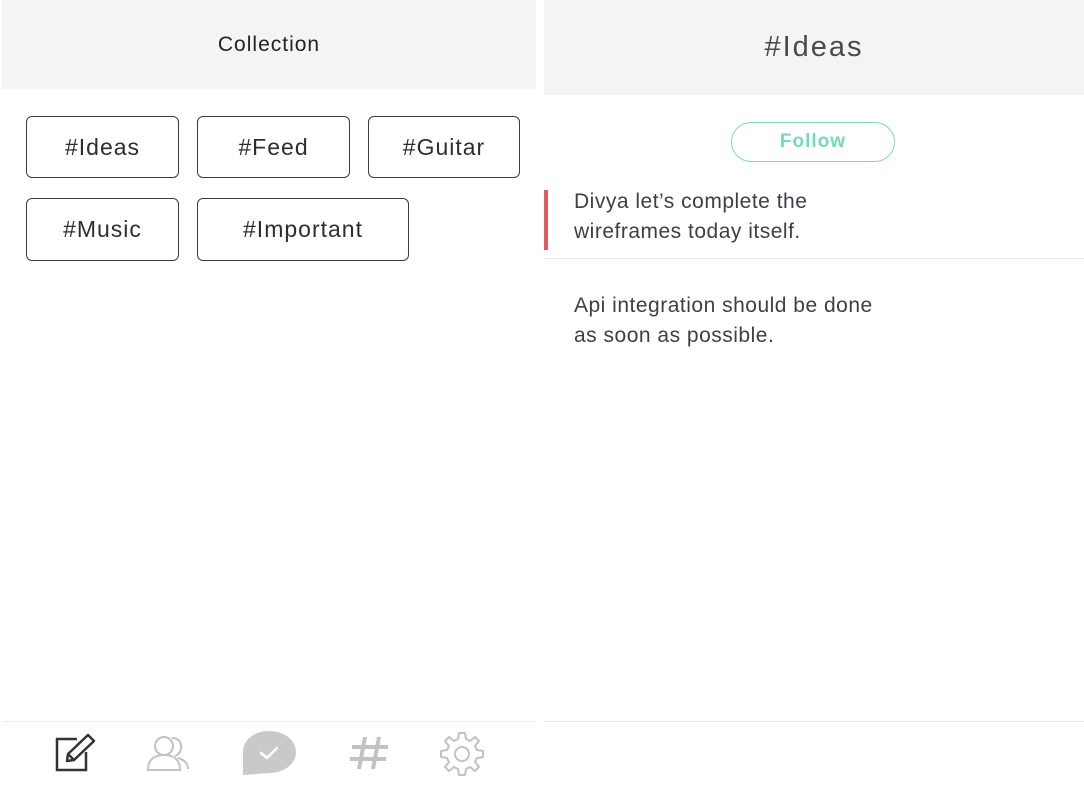 The image size is (1084, 799). What do you see at coordinates (674, 335) in the screenshot?
I see `message-line: as soon as possible.` at bounding box center [674, 335].